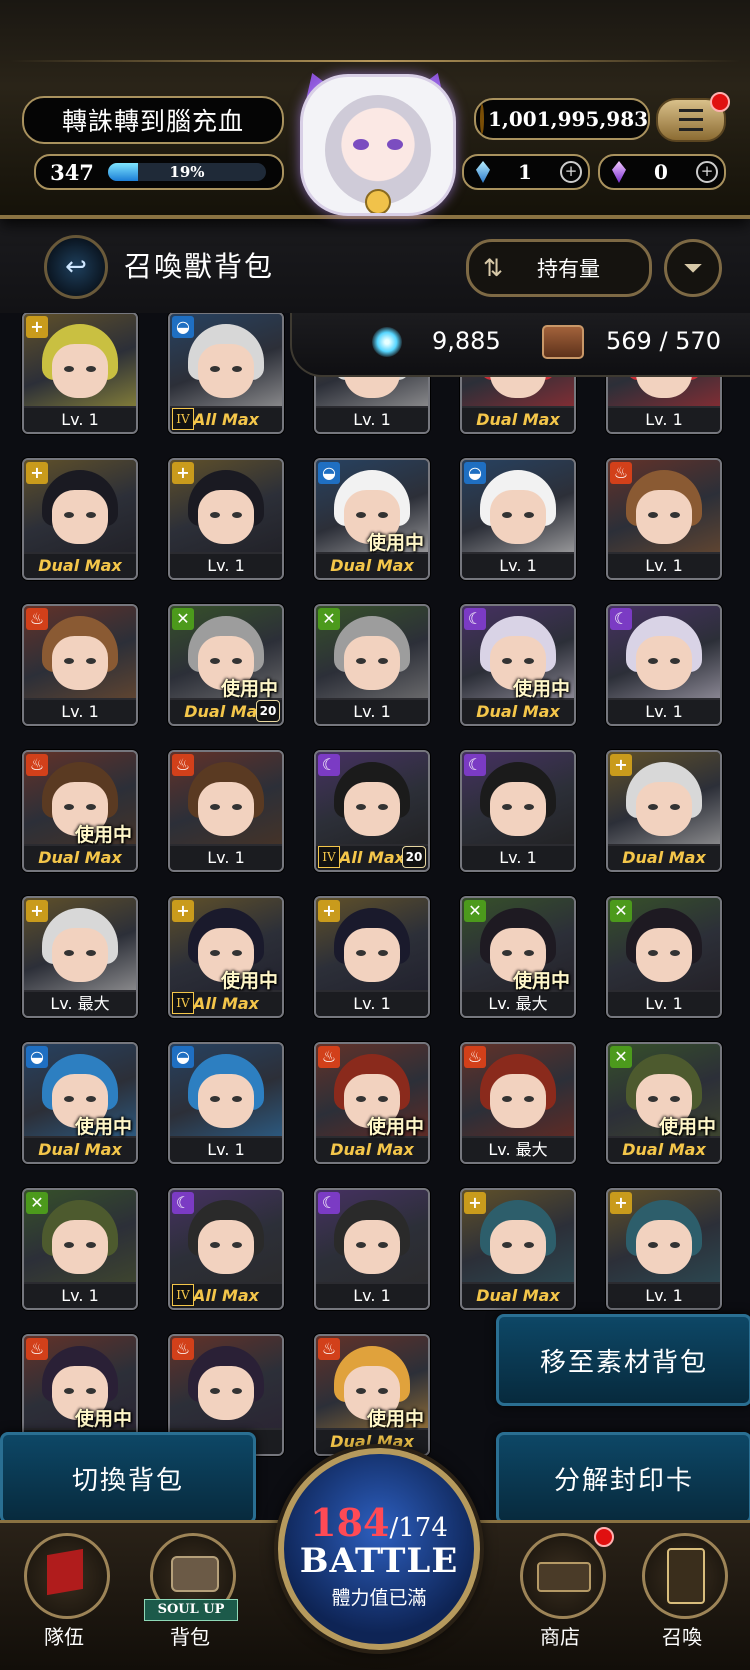  Describe the element at coordinates (378, 145) in the screenshot. I see `avatar` at that location.